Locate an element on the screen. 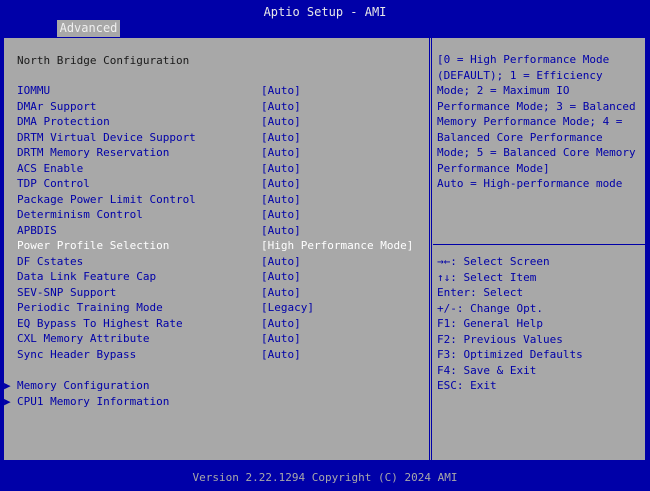 Image resolution: width=650 pixels, height=491 pixels. title-bar: Aptio Setup - AMI Advanced is located at coordinates (325, 18).